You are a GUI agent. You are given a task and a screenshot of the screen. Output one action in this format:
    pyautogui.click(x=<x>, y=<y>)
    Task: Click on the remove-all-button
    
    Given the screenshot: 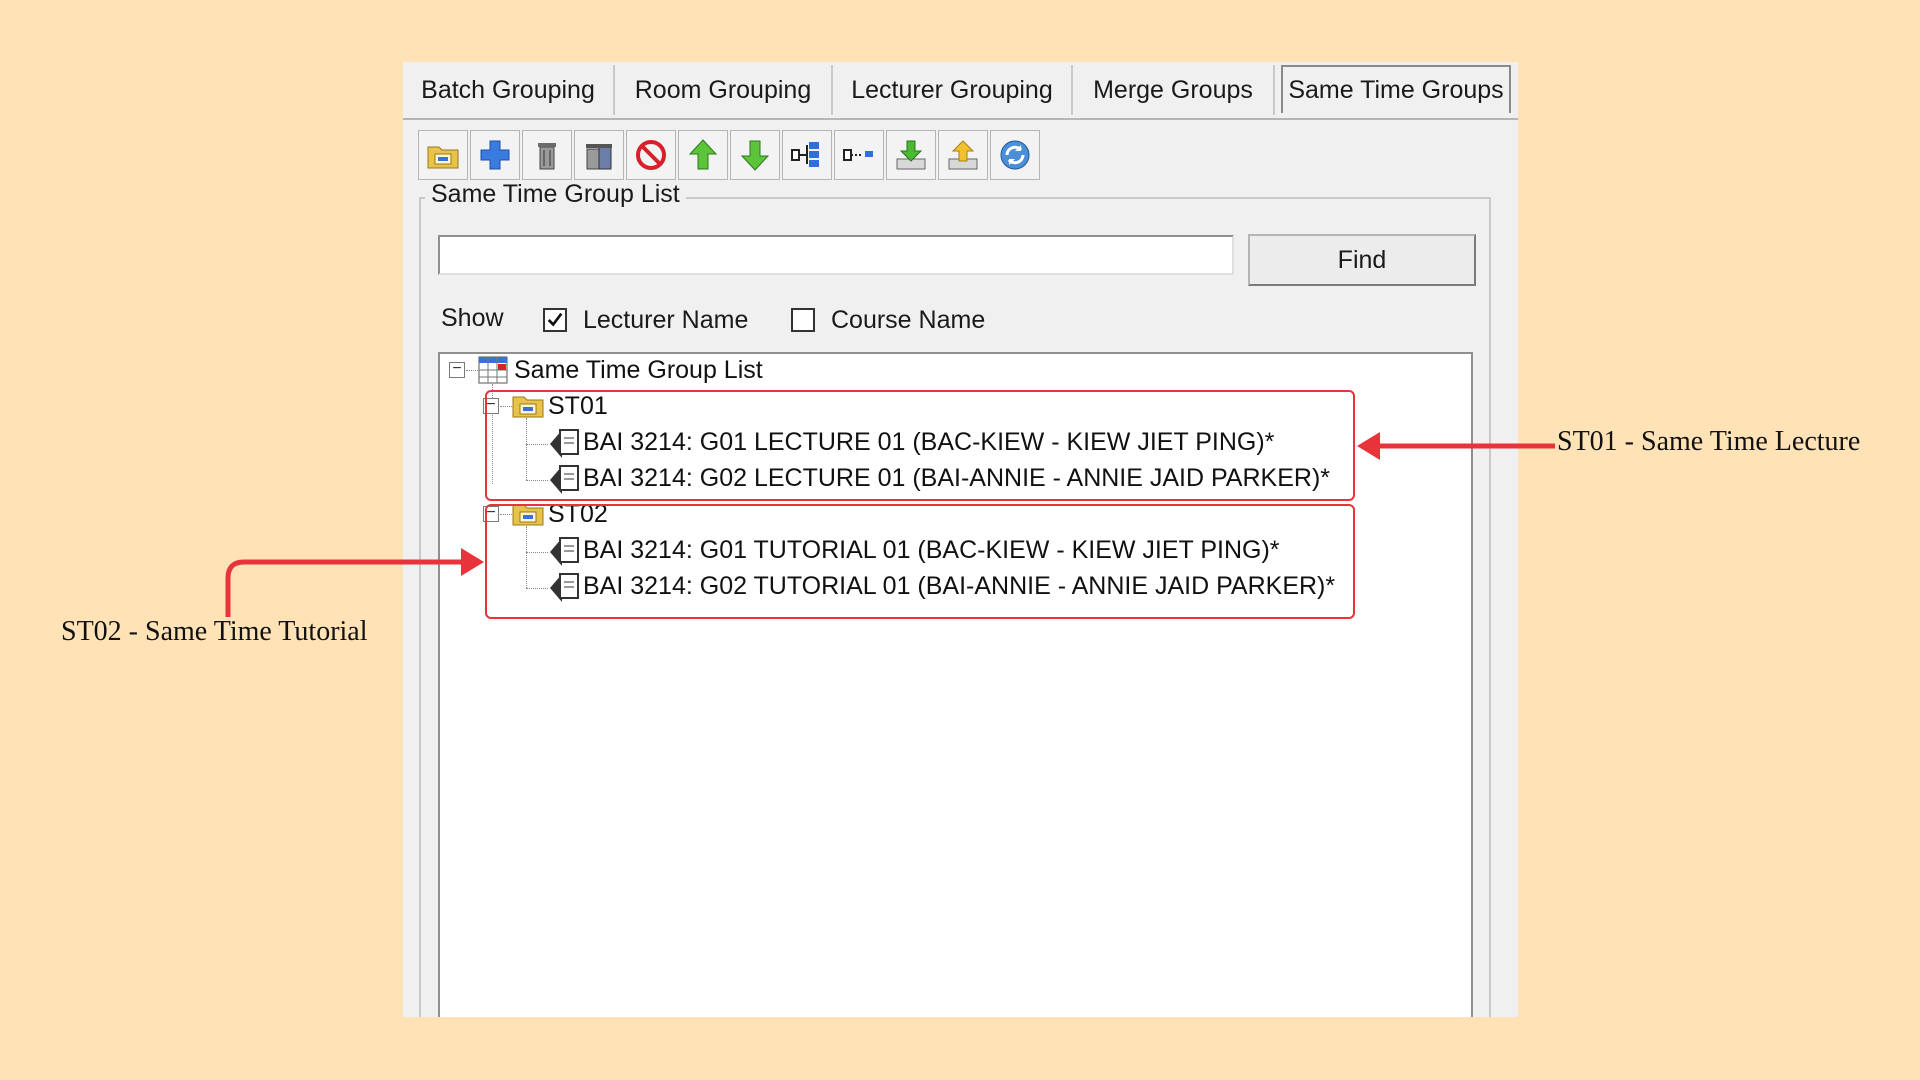 What is the action you would take?
    pyautogui.click(x=599, y=155)
    